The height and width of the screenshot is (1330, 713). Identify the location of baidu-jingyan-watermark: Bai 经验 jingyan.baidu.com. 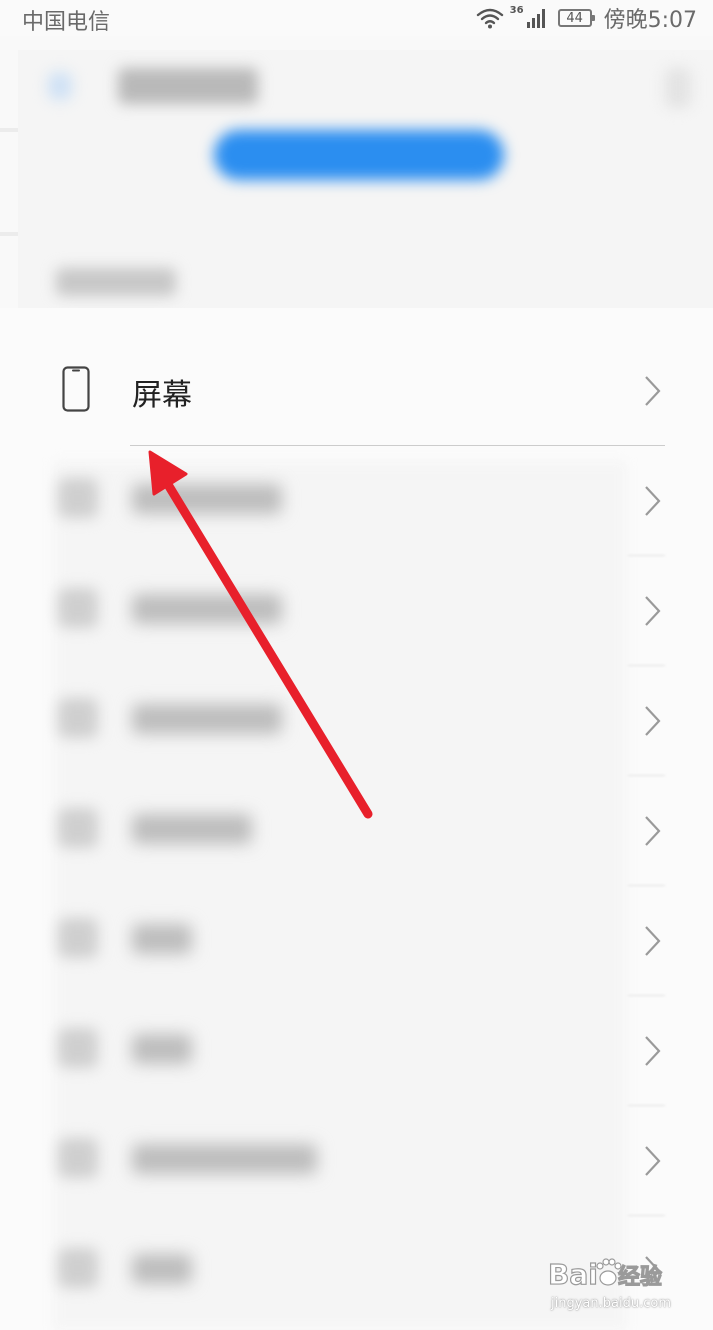
(611, 1283).